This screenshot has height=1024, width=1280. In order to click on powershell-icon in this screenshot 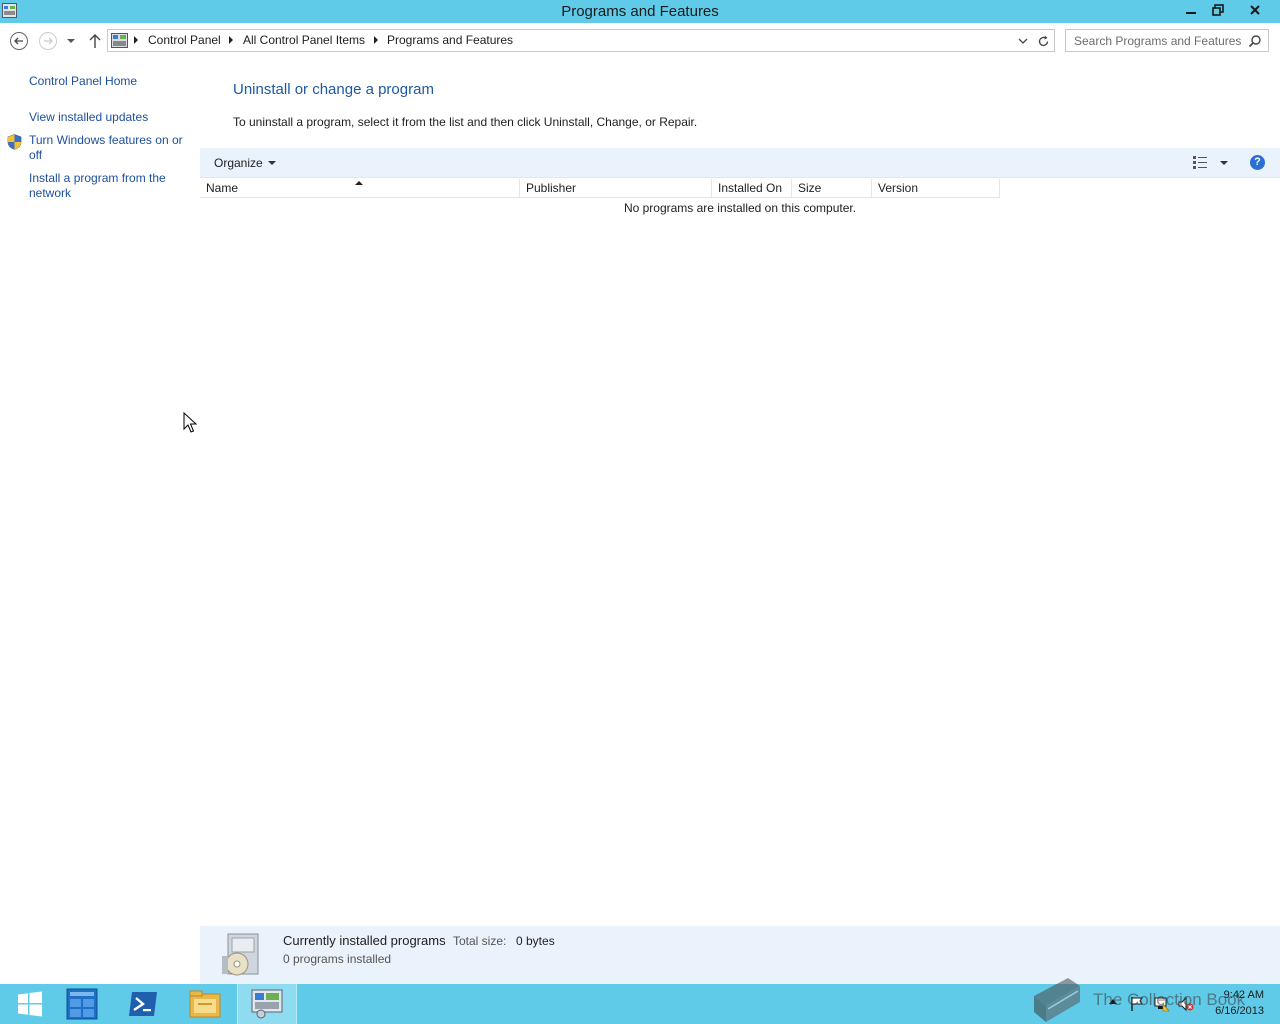, I will do `click(143, 1004)`.